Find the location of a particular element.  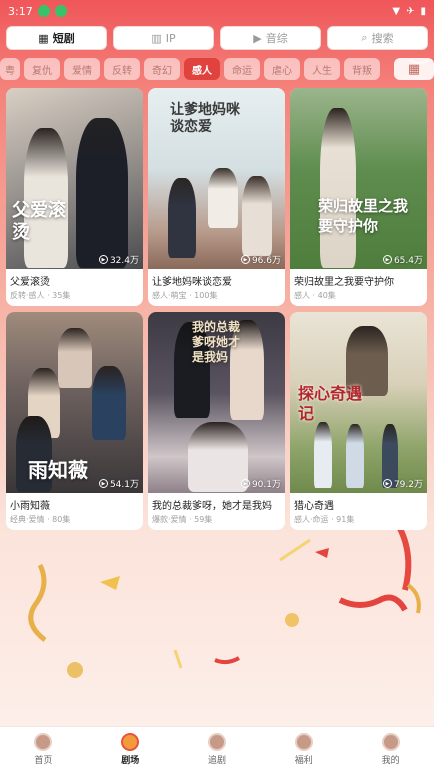

bottom-navigation: 首页 剧场 追剧 福利 我的 is located at coordinates (217, 749).